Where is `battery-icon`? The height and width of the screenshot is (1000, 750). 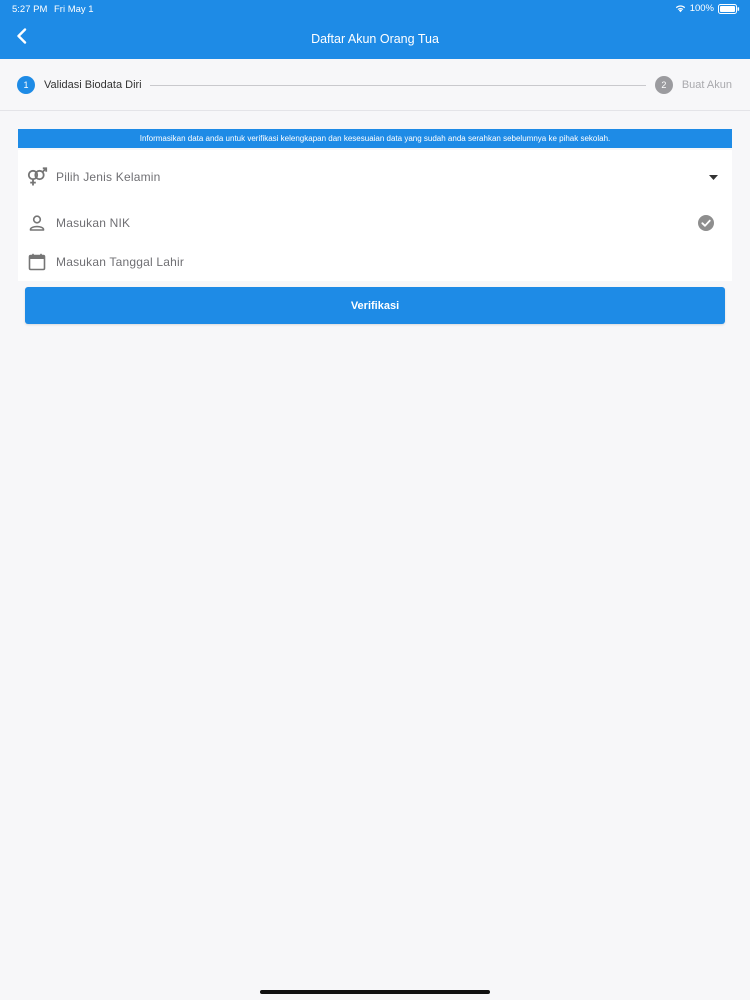 battery-icon is located at coordinates (729, 8).